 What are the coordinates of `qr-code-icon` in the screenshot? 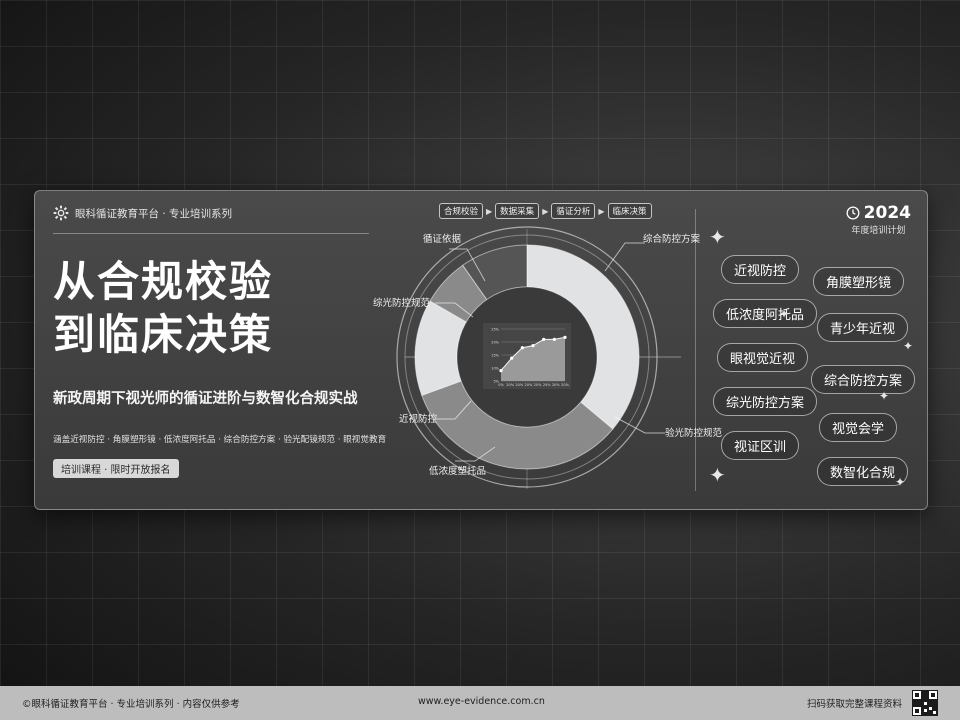 It's located at (925, 703).